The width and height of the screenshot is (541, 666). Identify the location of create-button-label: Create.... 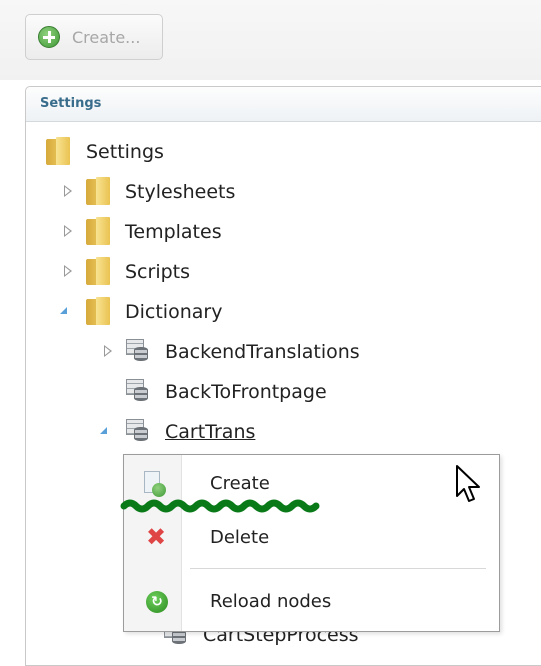
(106, 37).